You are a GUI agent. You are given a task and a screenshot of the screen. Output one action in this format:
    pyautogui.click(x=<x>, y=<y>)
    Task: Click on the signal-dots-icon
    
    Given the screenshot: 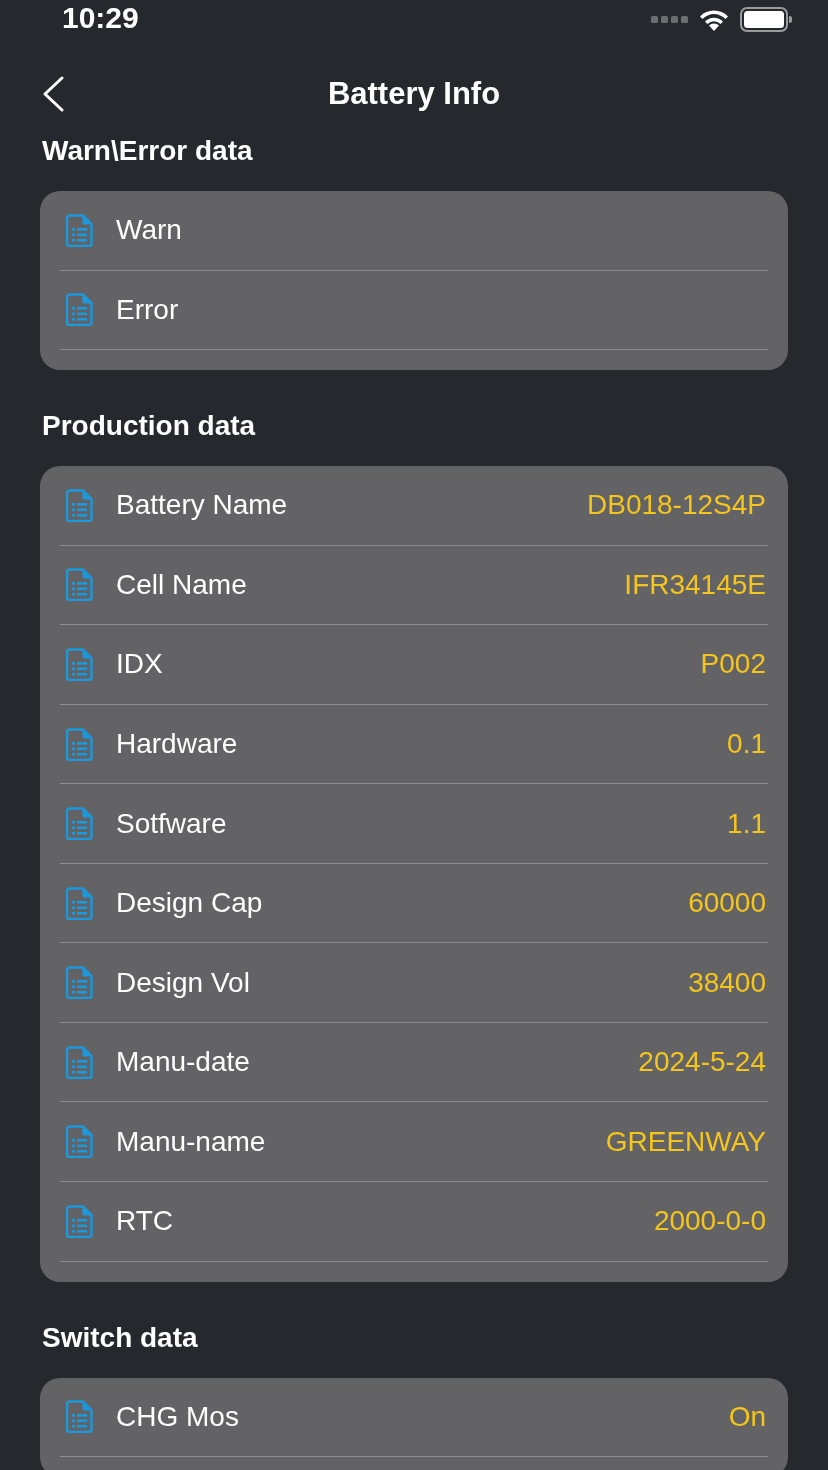 What is the action you would take?
    pyautogui.click(x=669, y=19)
    